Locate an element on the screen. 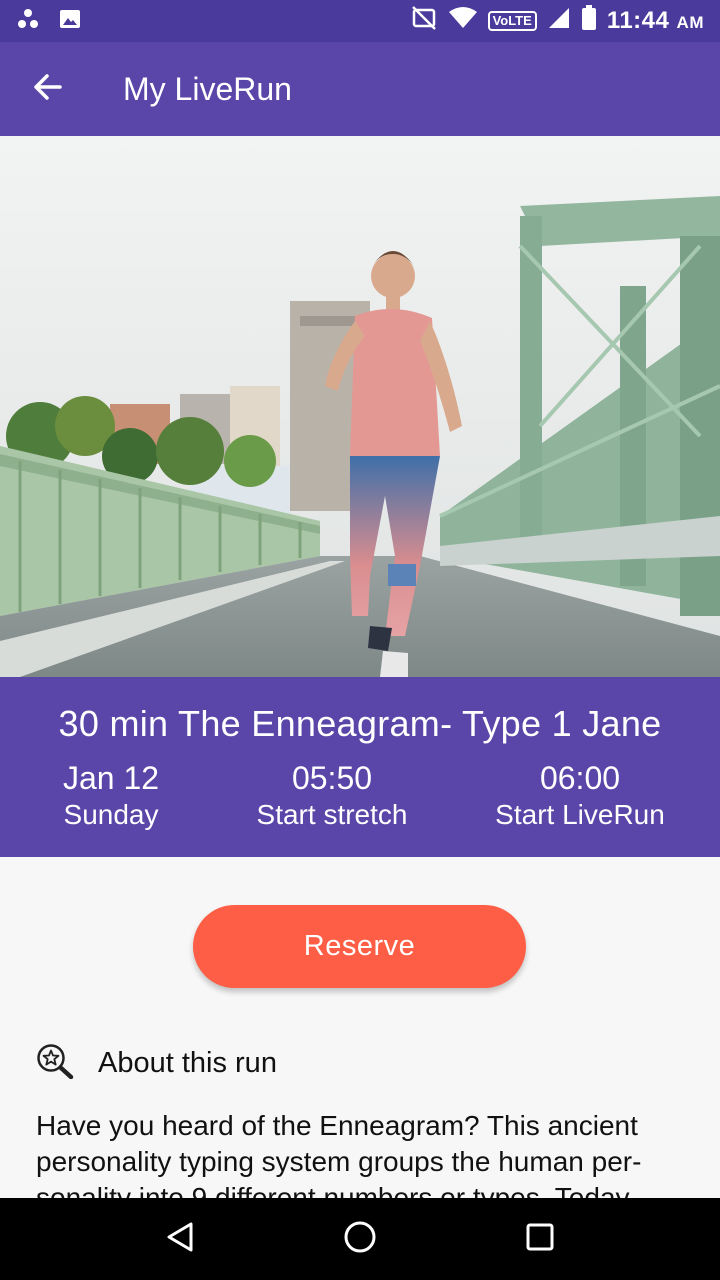  reserve-button: Reserve is located at coordinates (359, 946).